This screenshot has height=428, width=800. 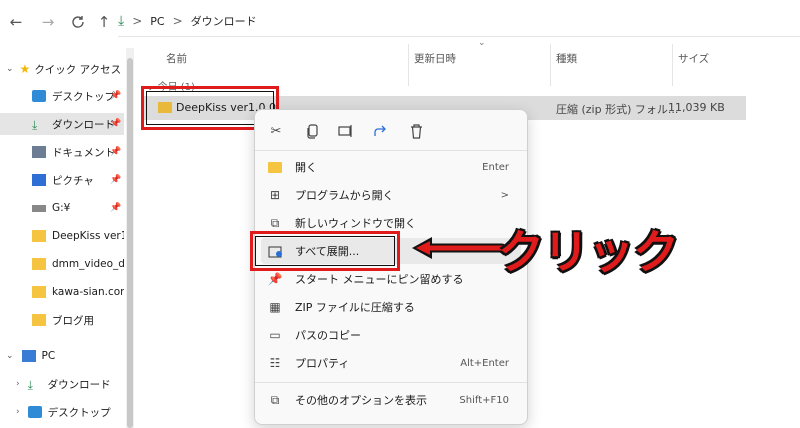 I want to click on sidebar-pc-desktop: › デスクトップ, so click(x=62, y=412).